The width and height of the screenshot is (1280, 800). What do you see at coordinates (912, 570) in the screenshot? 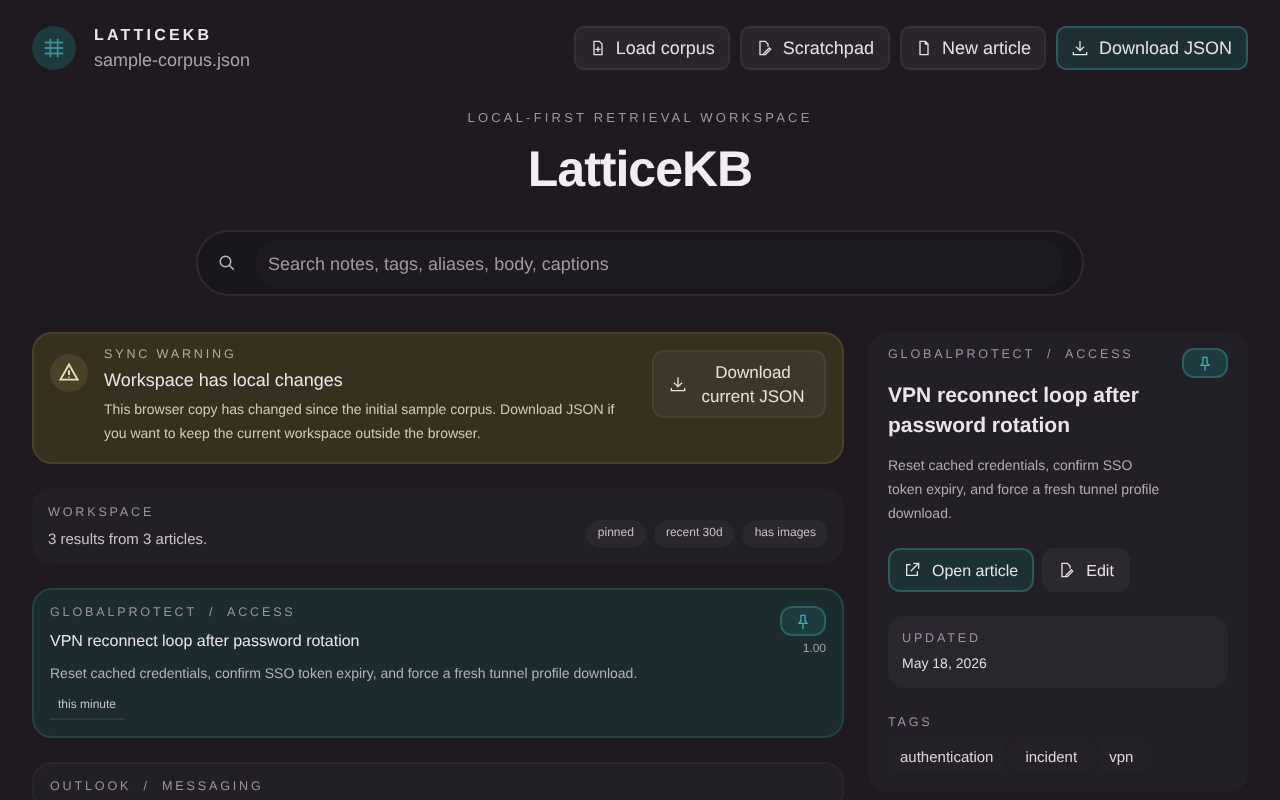
I see `external-link-icon` at bounding box center [912, 570].